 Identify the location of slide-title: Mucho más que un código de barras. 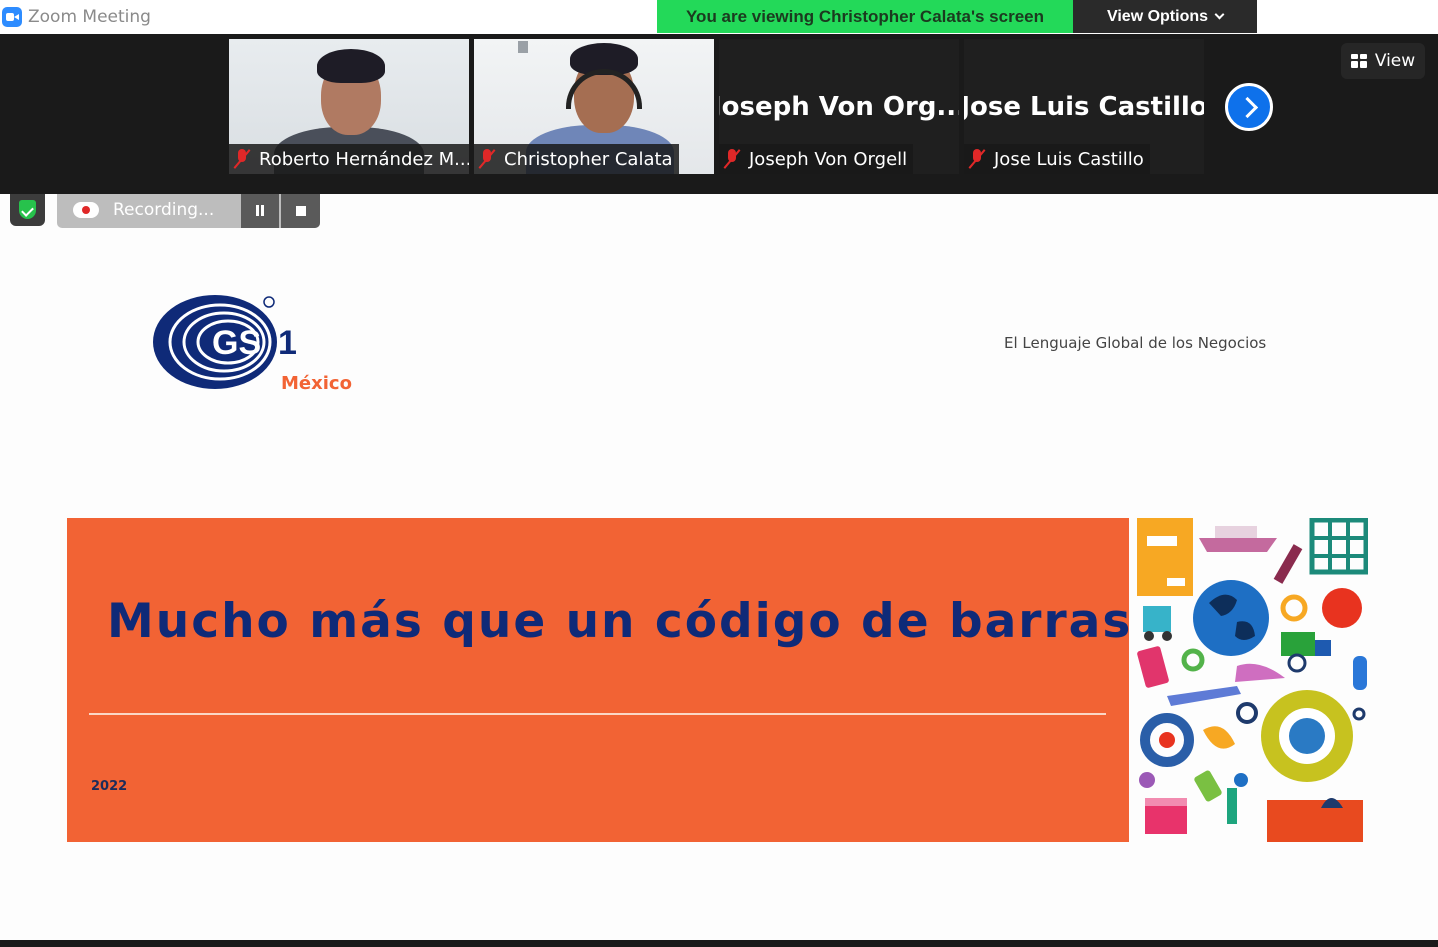
(620, 621).